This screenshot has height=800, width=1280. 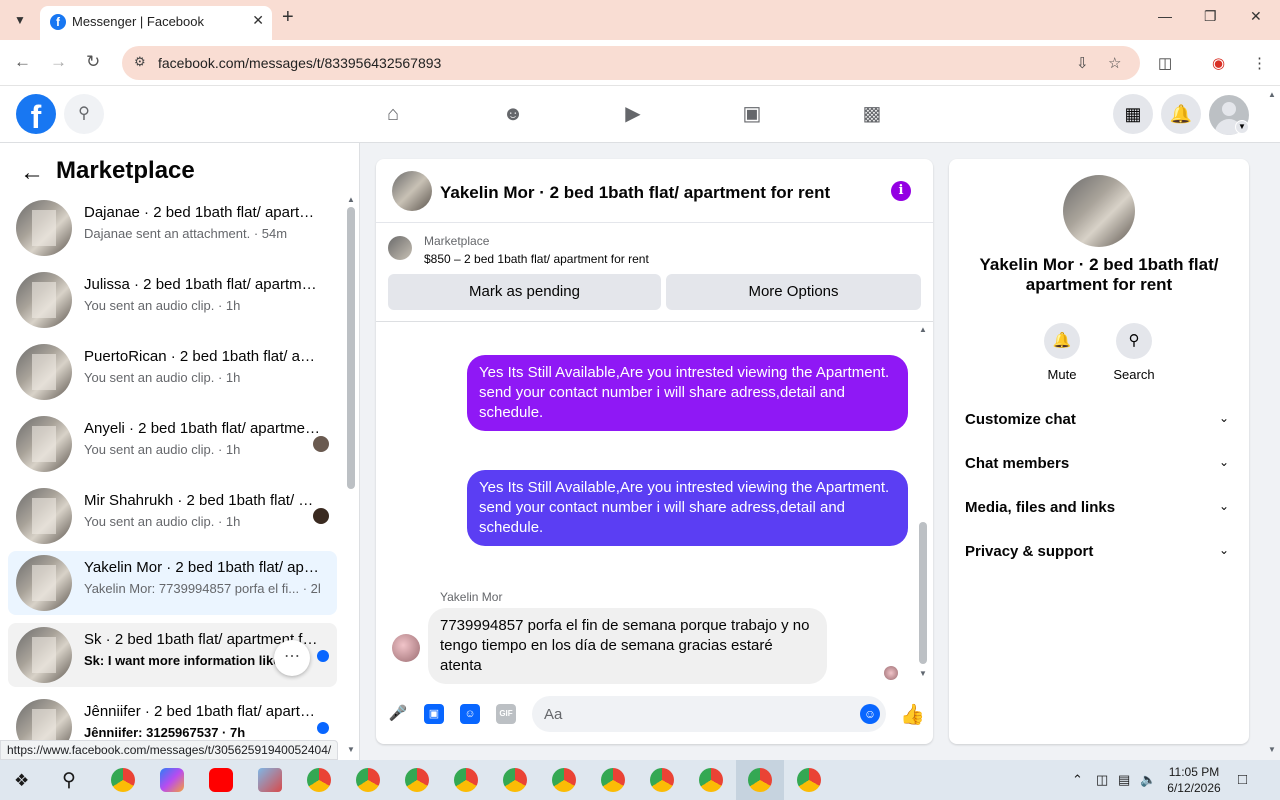 What do you see at coordinates (1181, 114) in the screenshot?
I see `notifications-bell-icon: 🔔` at bounding box center [1181, 114].